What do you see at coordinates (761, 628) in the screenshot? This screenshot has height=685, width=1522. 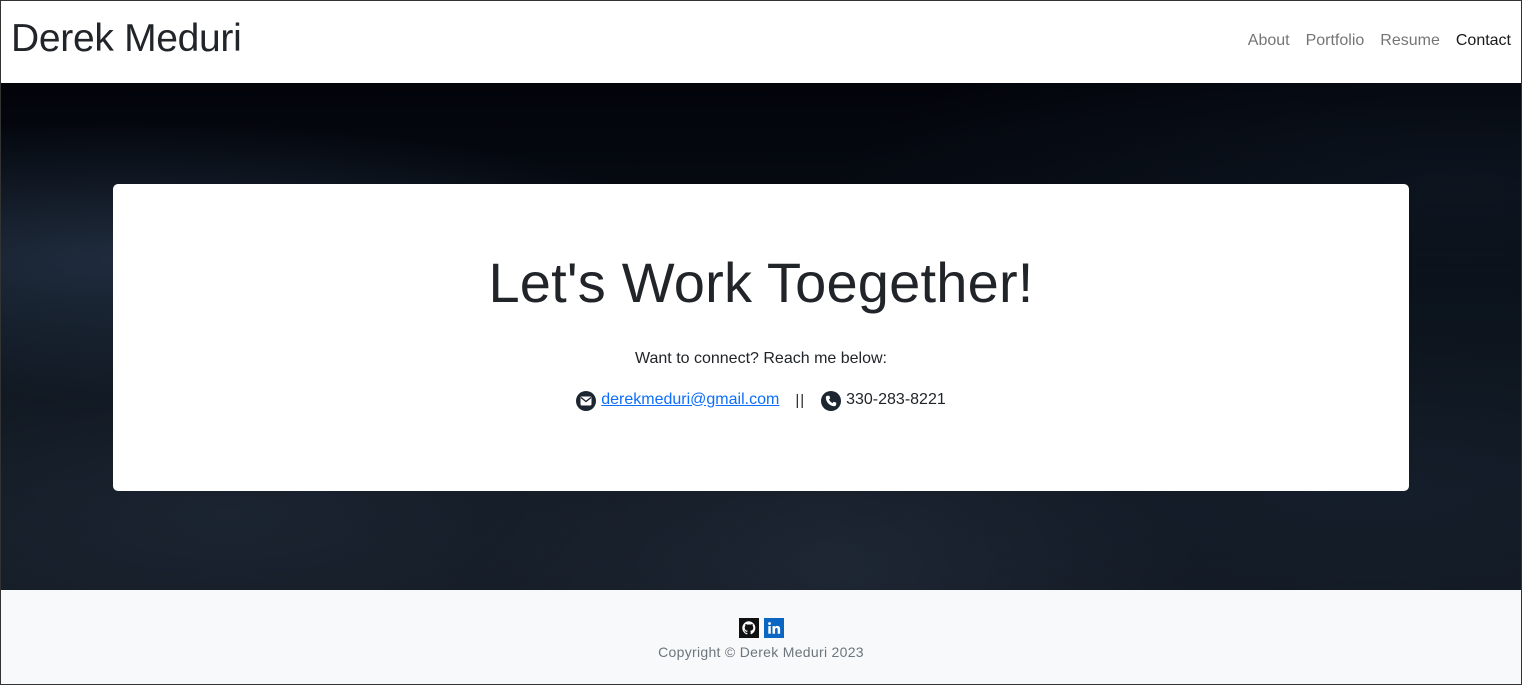 I see `social-links` at bounding box center [761, 628].